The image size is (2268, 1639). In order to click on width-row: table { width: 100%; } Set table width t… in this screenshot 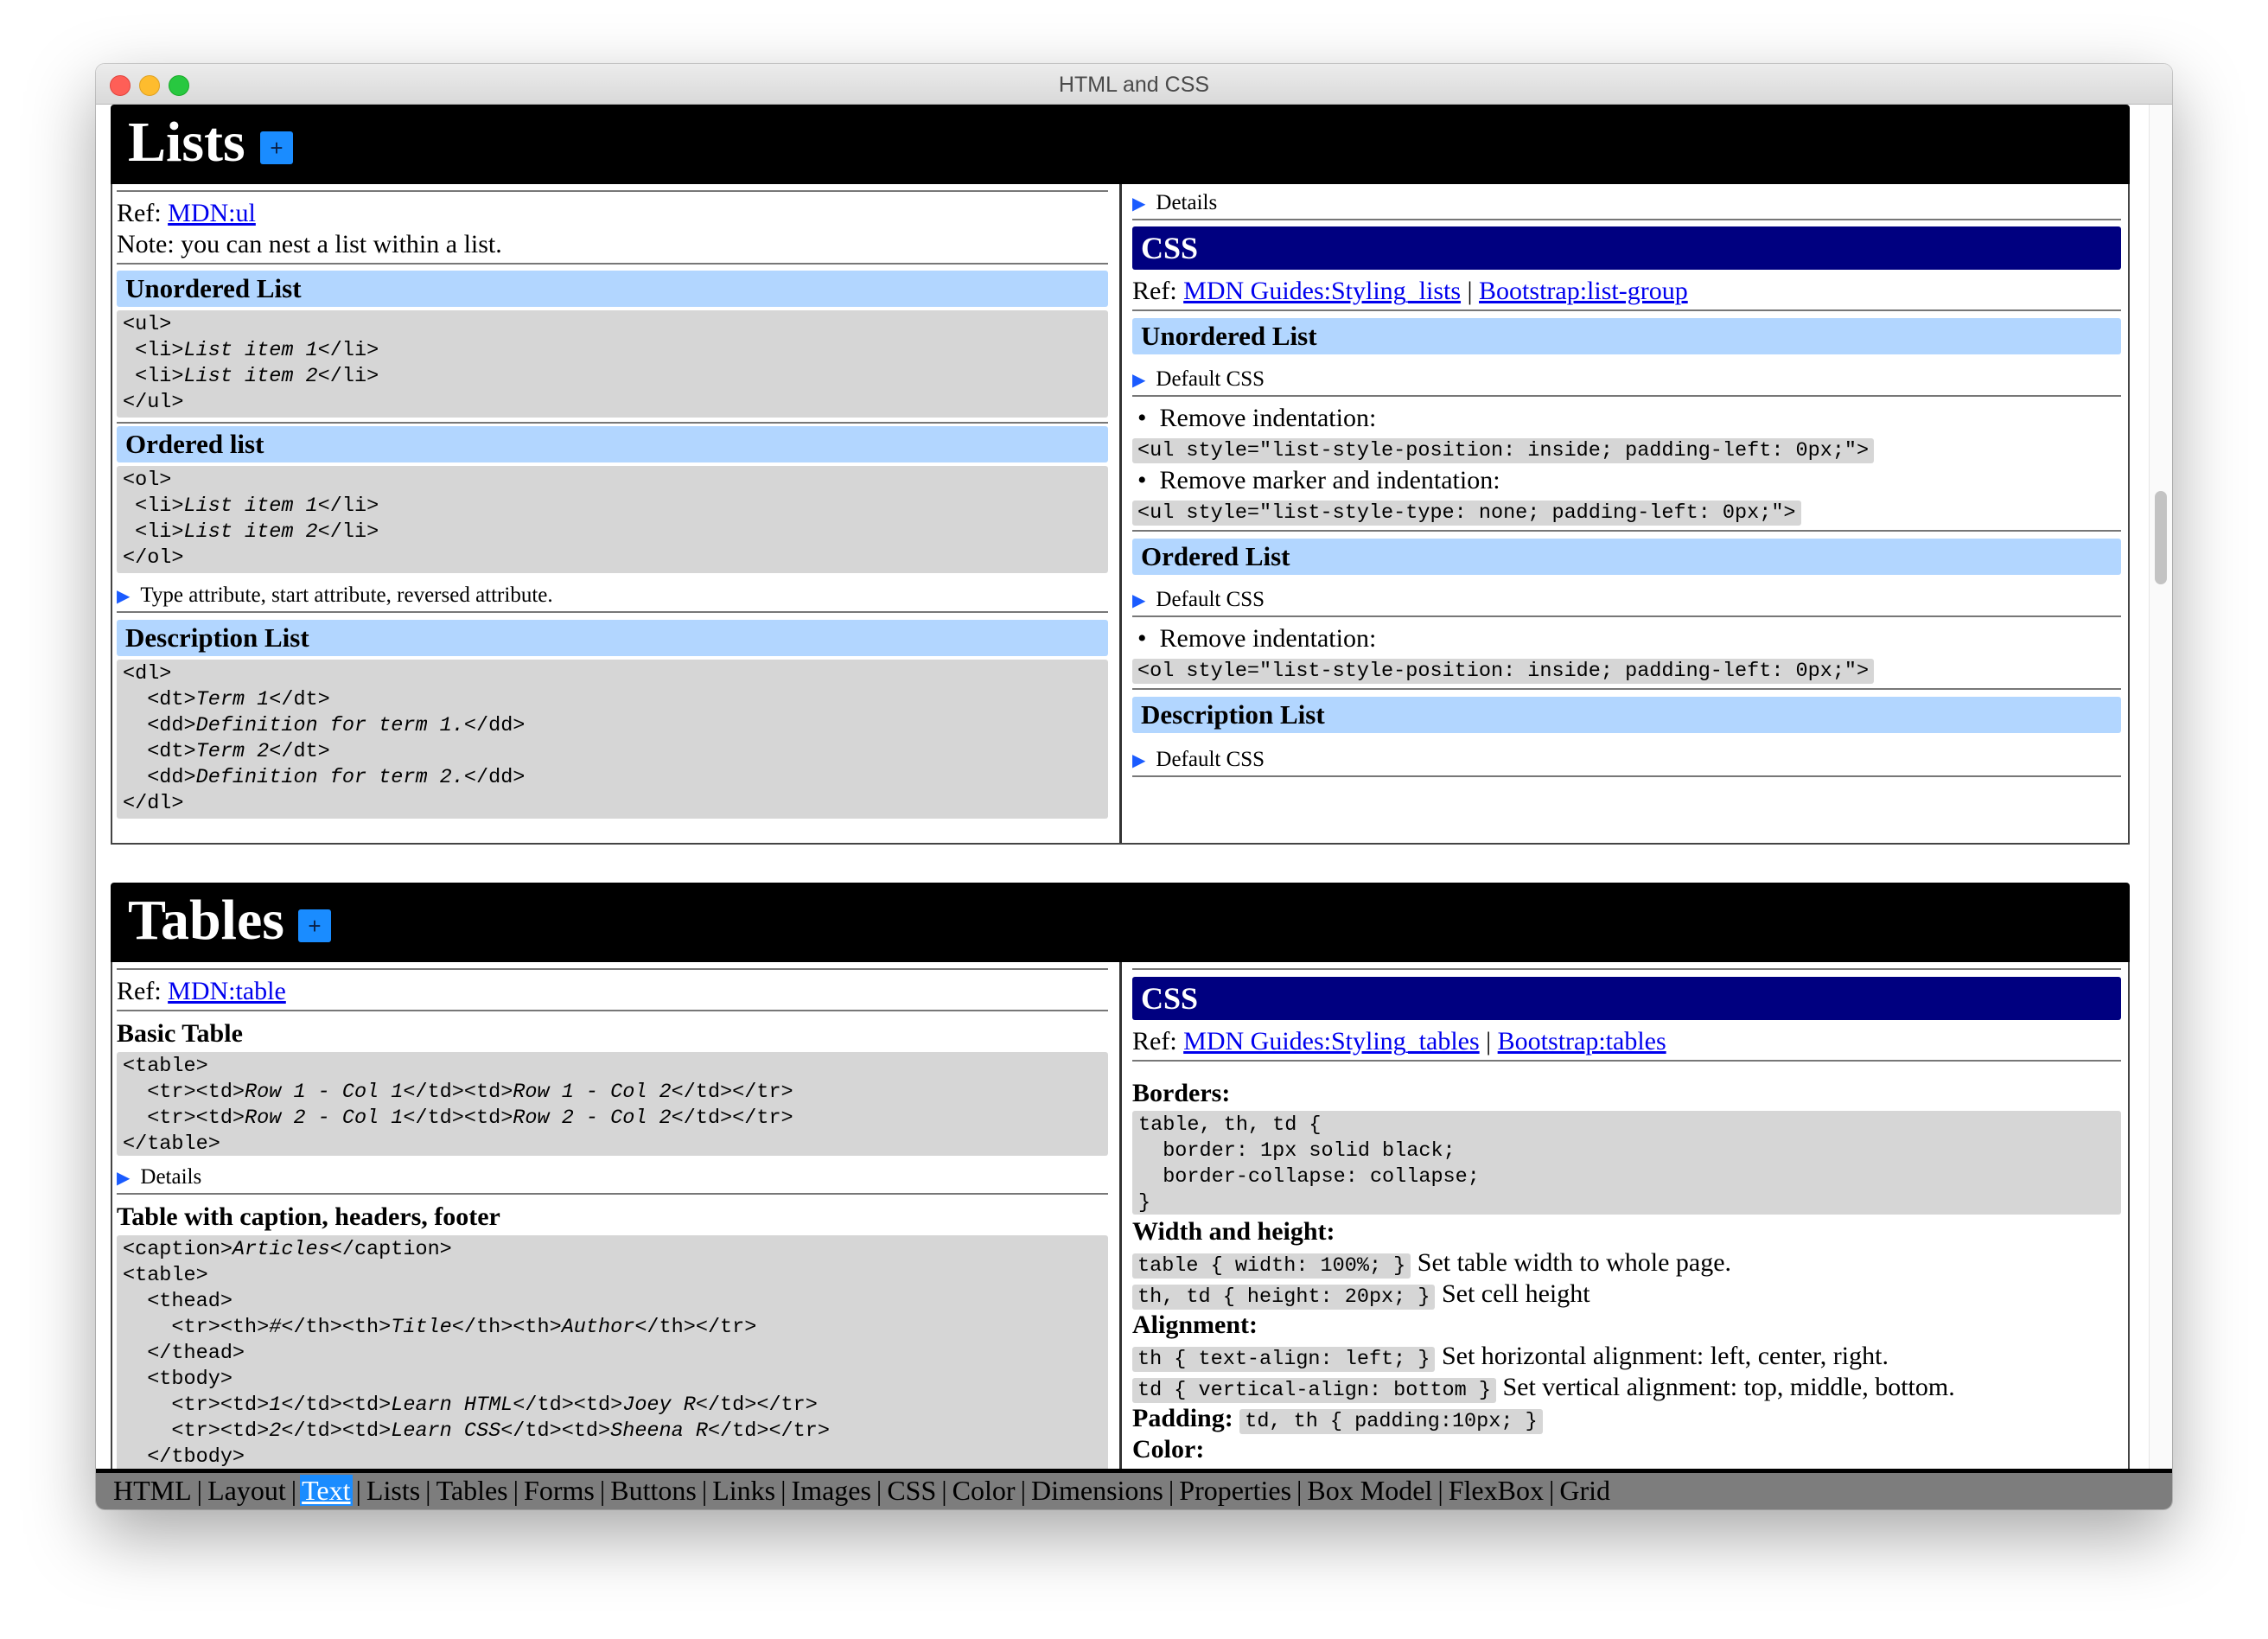, I will do `click(1626, 1263)`.